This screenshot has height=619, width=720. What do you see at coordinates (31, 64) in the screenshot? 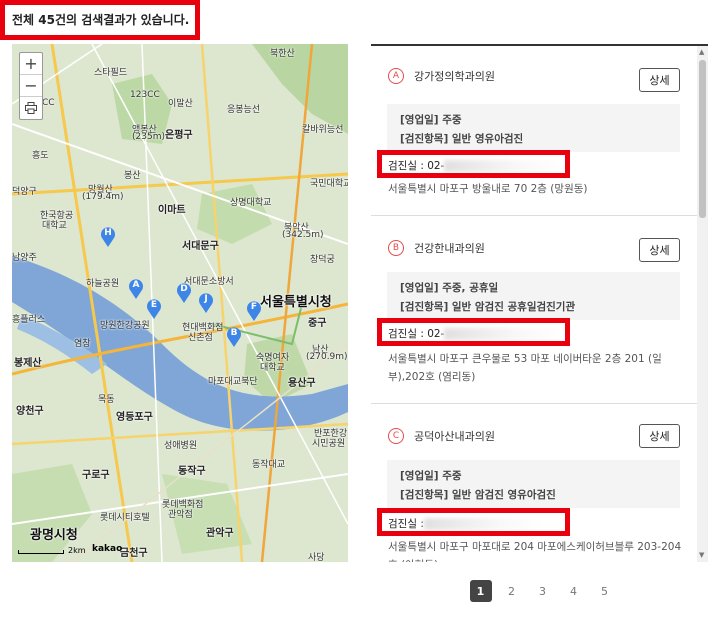
I see `zoom-in-button: +` at bounding box center [31, 64].